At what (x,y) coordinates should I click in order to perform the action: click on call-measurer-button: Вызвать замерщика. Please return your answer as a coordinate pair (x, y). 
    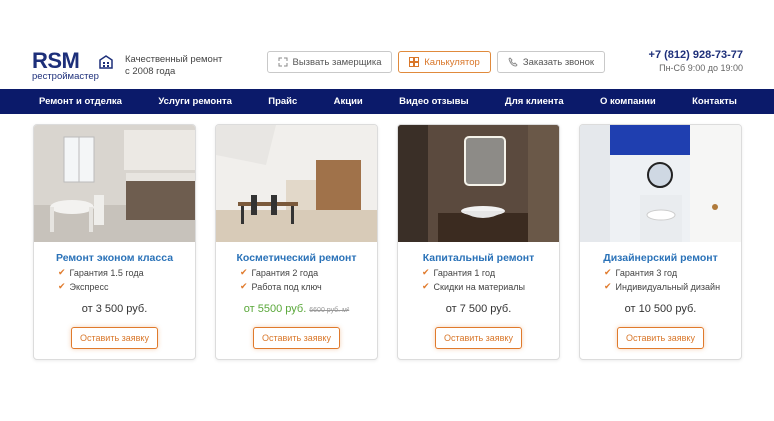
    Looking at the image, I should click on (329, 62).